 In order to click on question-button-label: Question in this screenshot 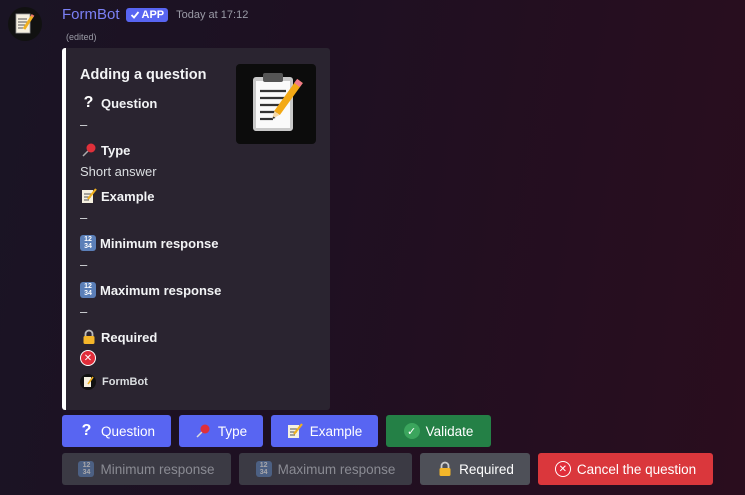, I will do `click(128, 431)`.